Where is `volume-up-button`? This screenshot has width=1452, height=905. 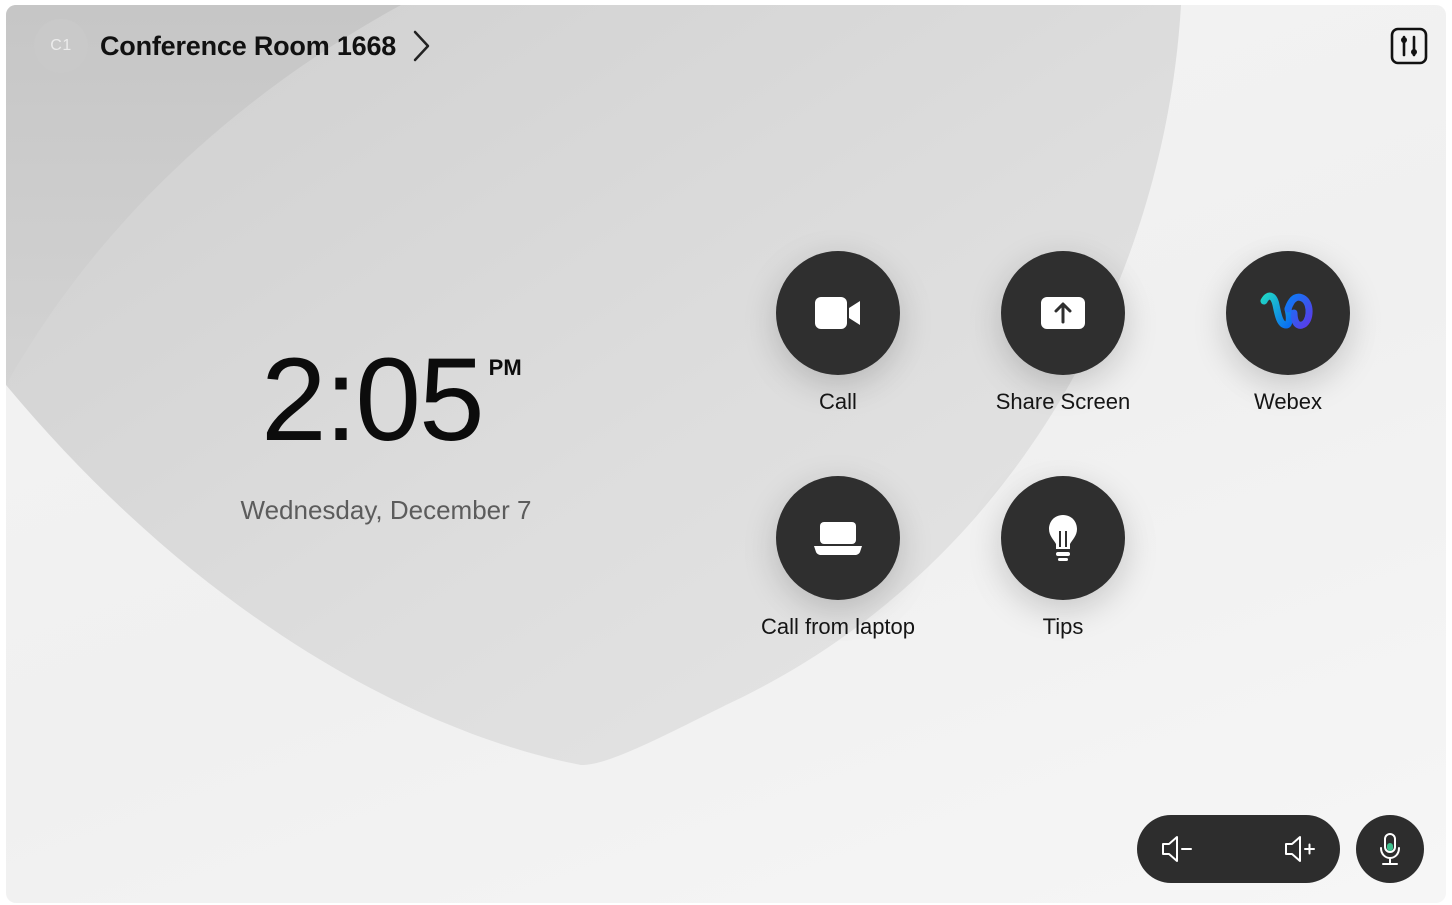
volume-up-button is located at coordinates (1300, 849).